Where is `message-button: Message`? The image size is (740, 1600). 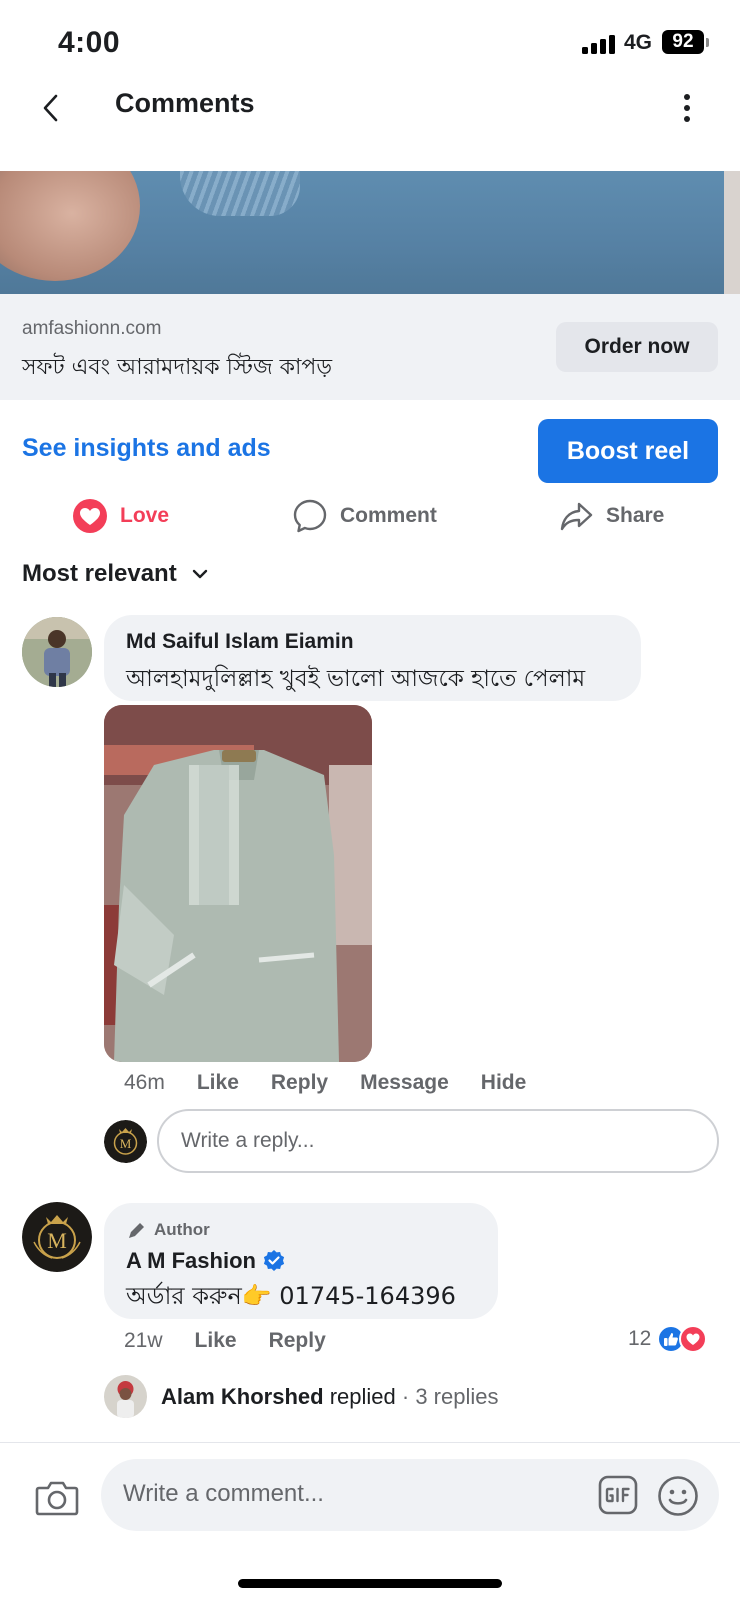 message-button: Message is located at coordinates (404, 1083).